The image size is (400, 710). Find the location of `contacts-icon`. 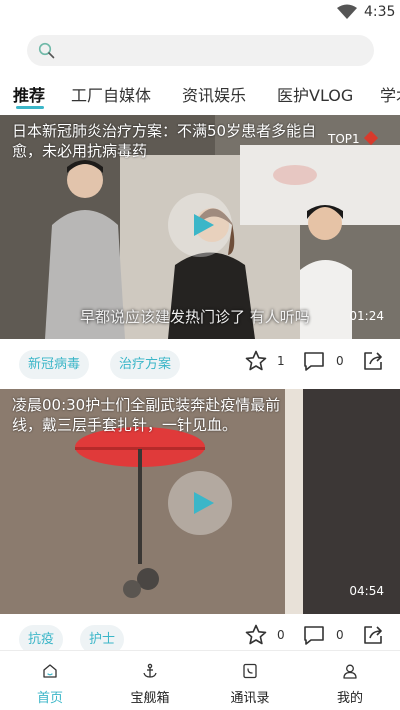

contacts-icon is located at coordinates (250, 671).